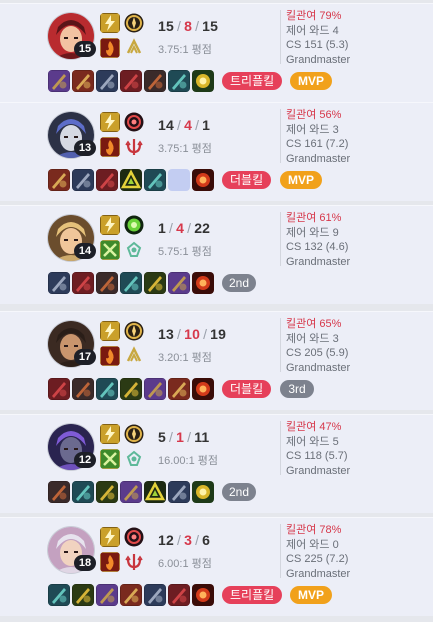  What do you see at coordinates (185, 252) in the screenshot?
I see `kda-ratio: 5.75:1 평점` at bounding box center [185, 252].